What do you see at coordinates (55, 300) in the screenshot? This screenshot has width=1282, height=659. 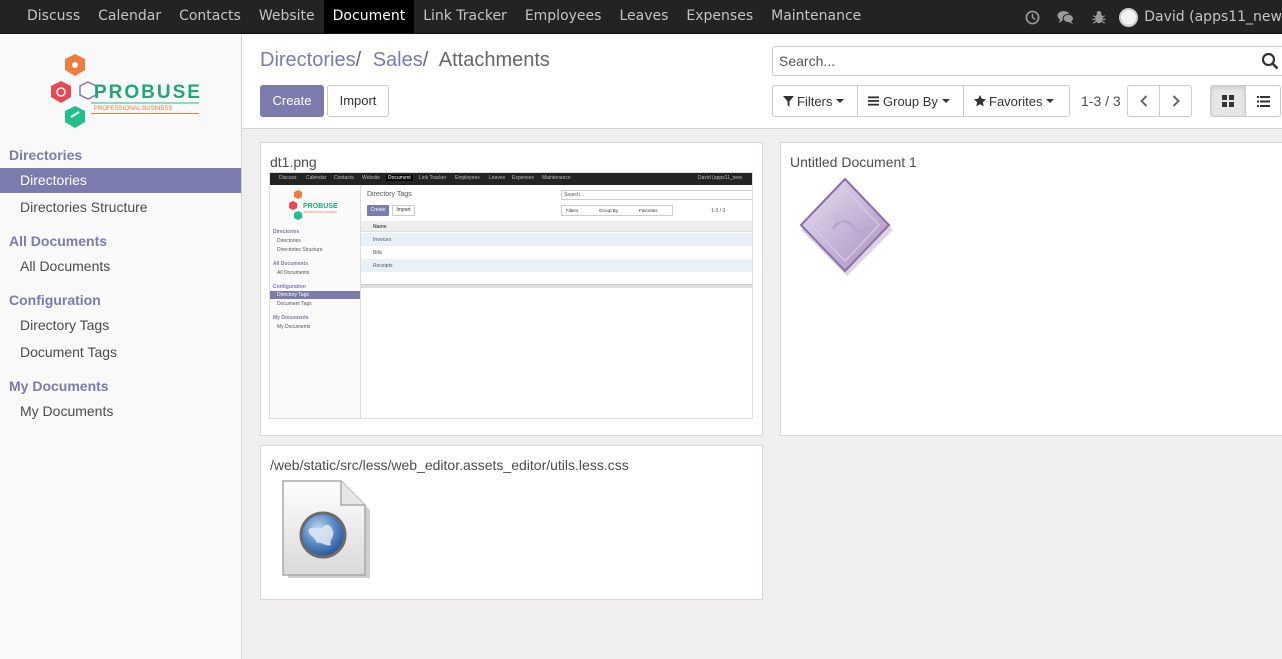 I see `sidebar-section-configuration: Configuration` at bounding box center [55, 300].